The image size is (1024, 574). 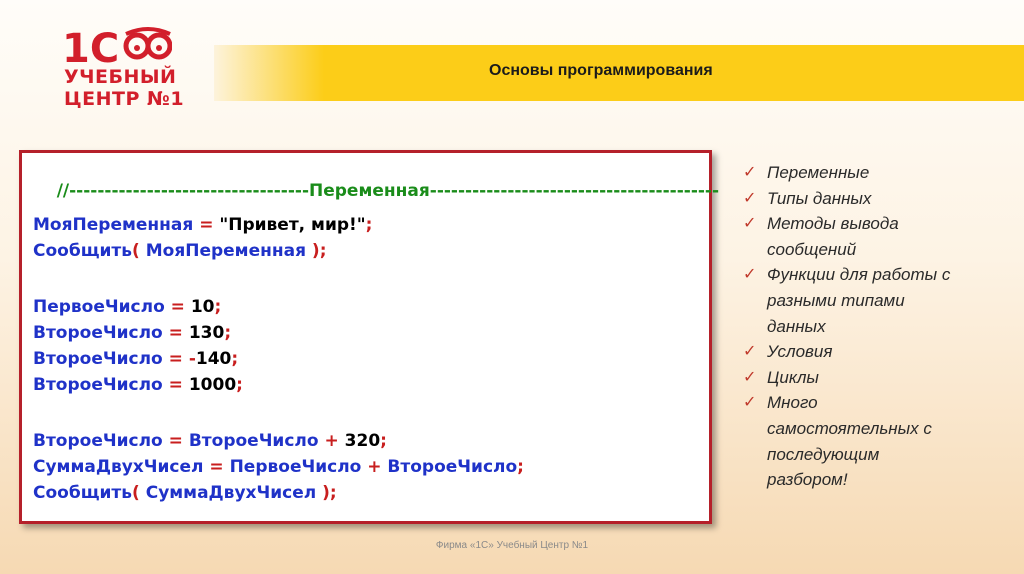 I want to click on code-line-second-number-3: ВтороеЧисло = 1000;, so click(x=138, y=385).